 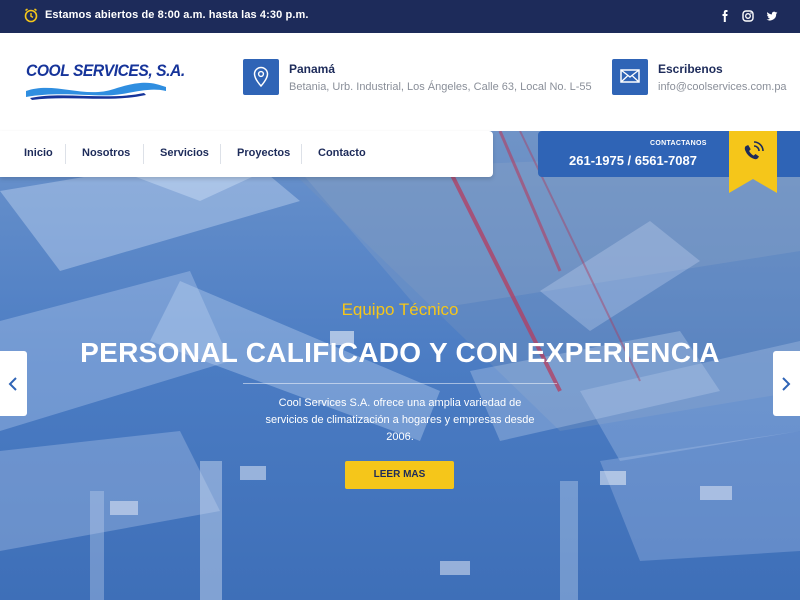 I want to click on nav-item-servicios: Servicios, so click(x=184, y=153).